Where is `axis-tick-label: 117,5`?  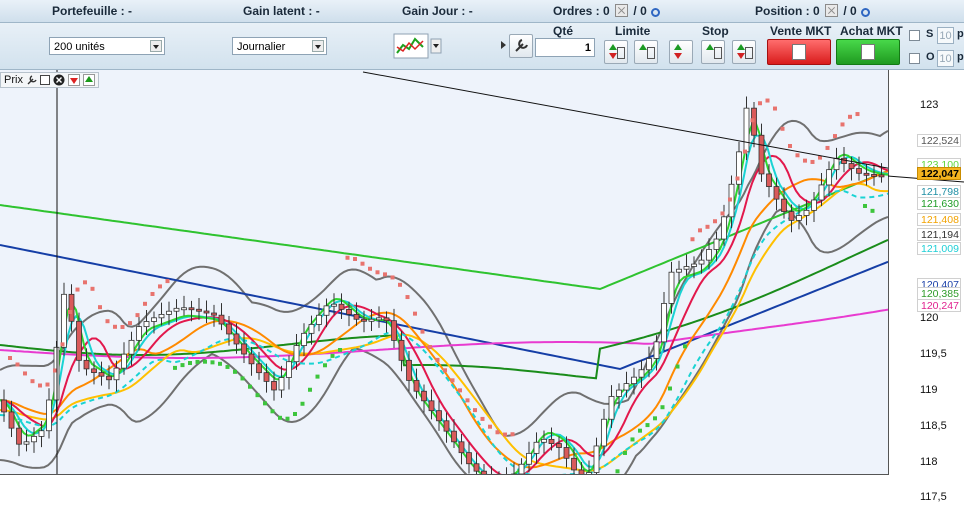
axis-tick-label: 117,5 is located at coordinates (933, 497).